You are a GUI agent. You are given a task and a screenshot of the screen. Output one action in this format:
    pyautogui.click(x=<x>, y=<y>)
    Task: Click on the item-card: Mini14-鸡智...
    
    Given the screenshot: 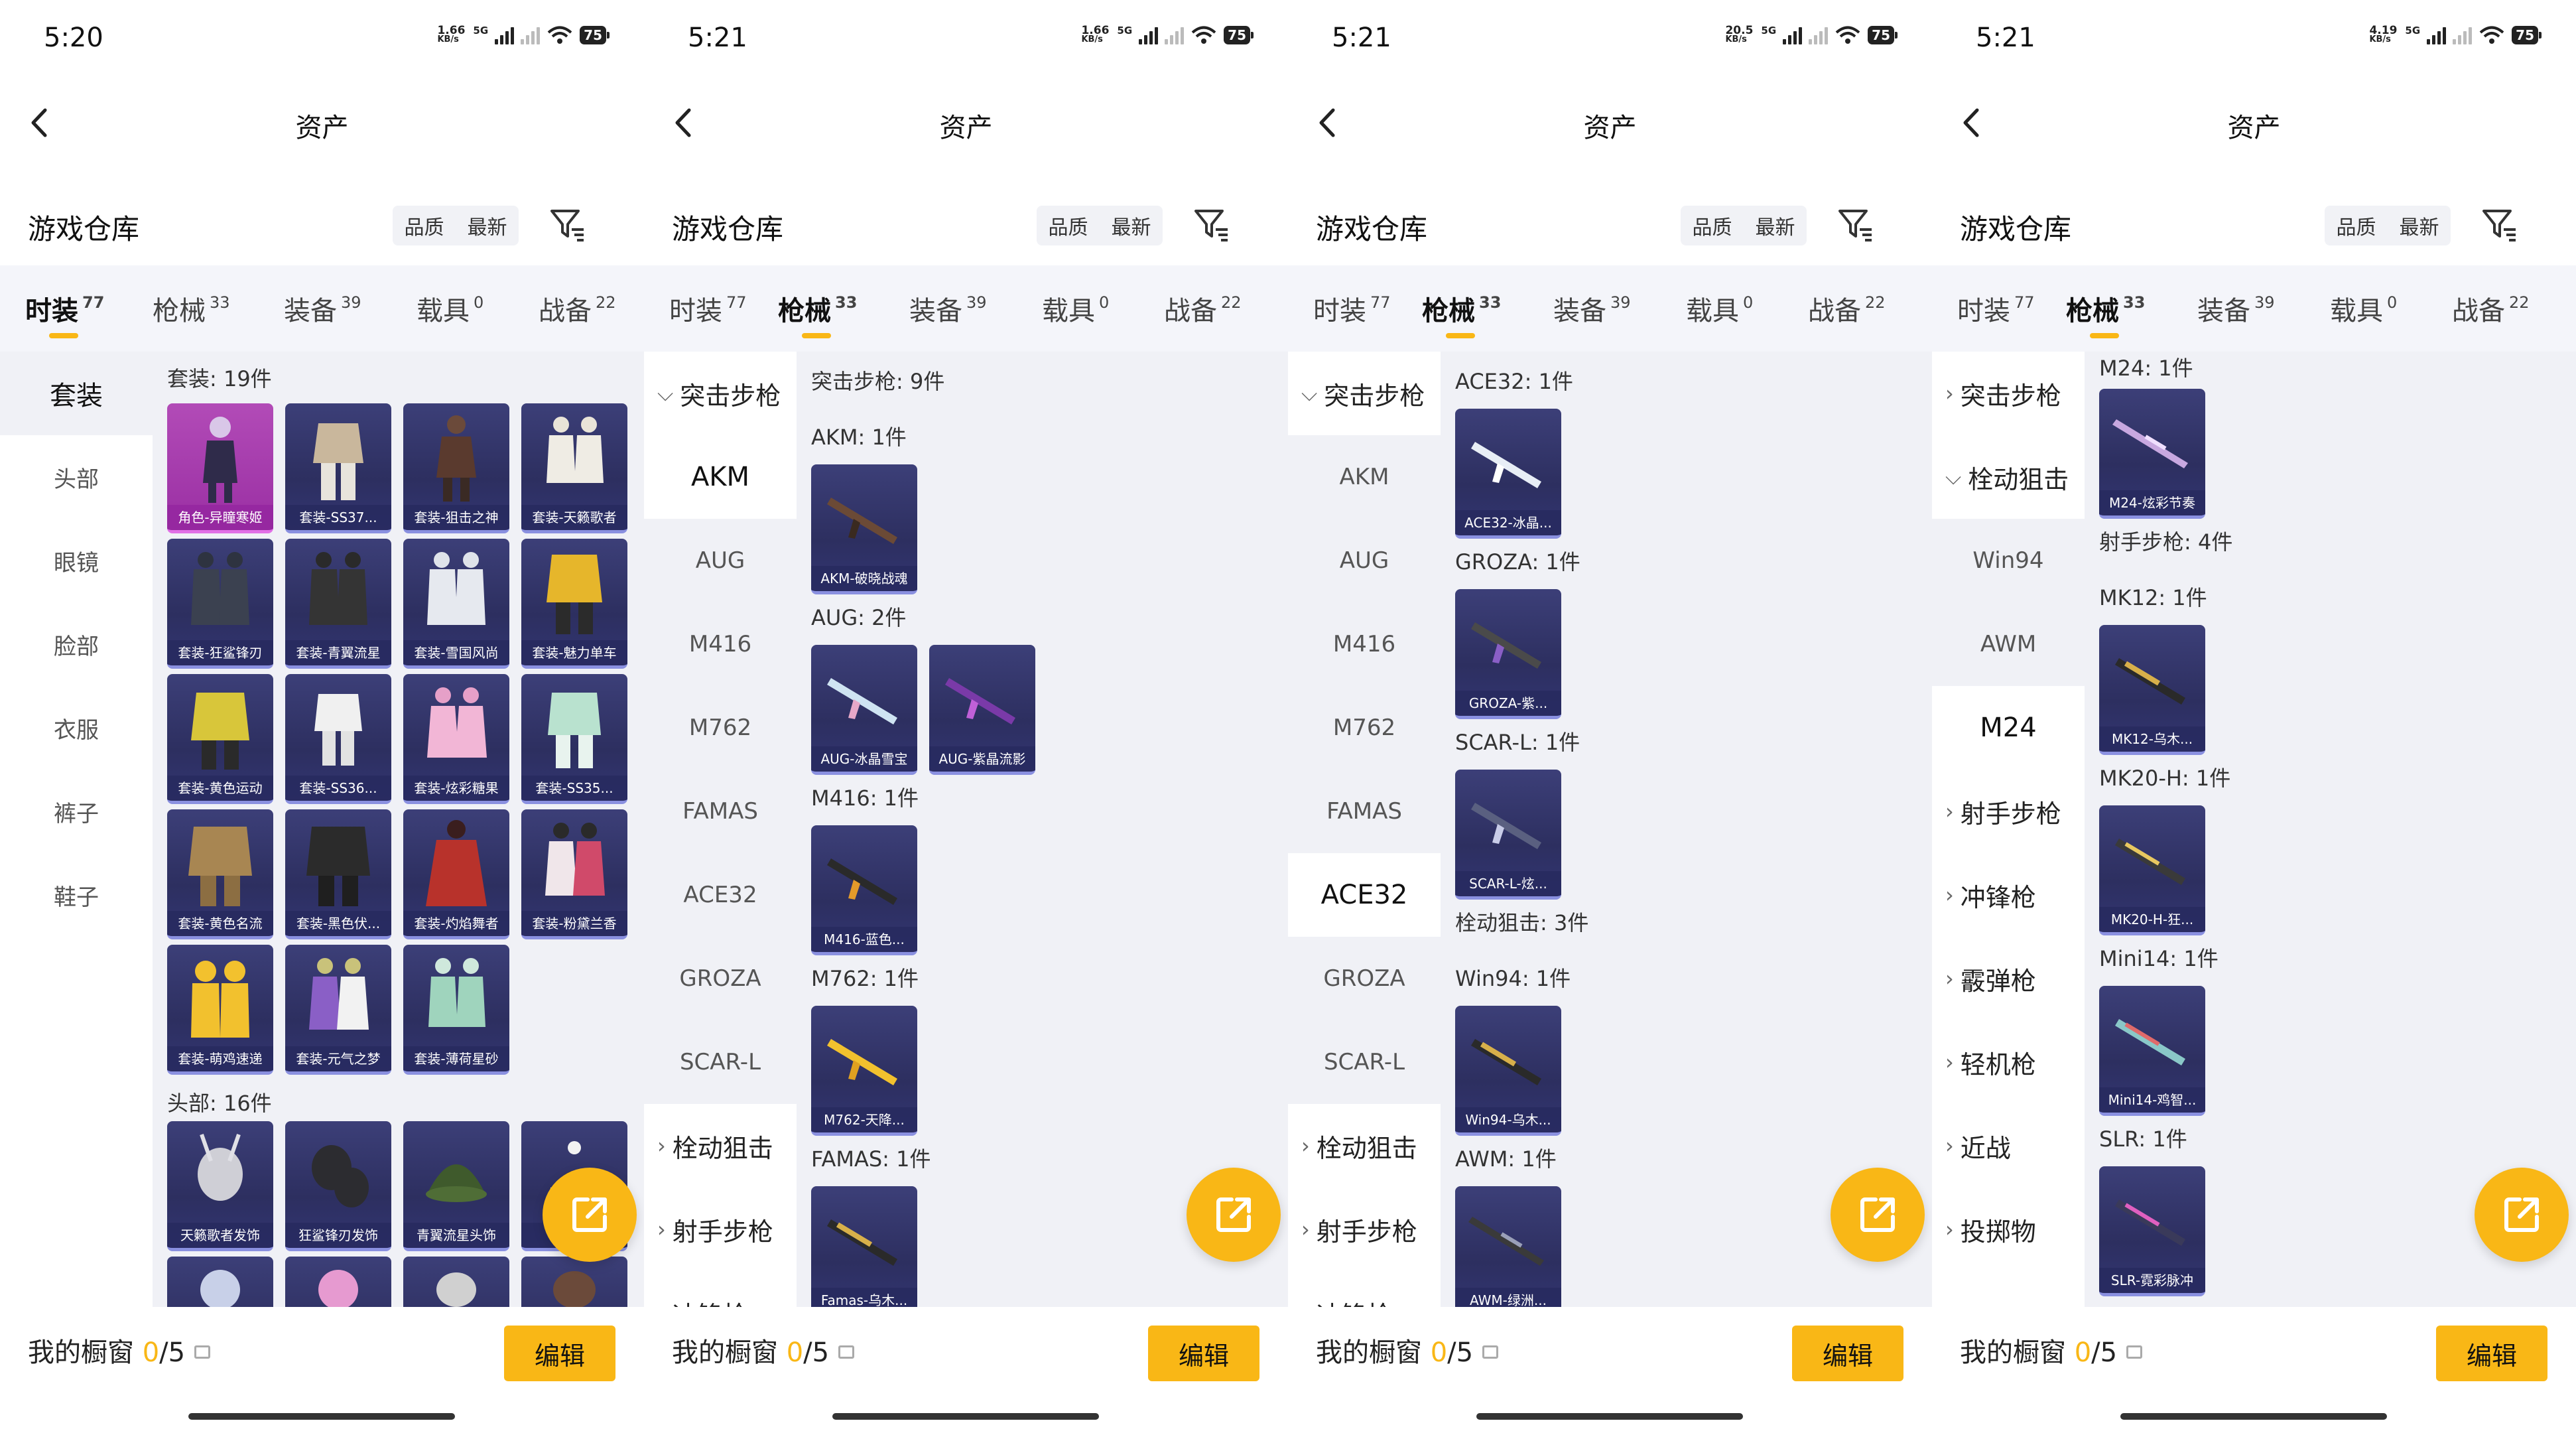 What is the action you would take?
    pyautogui.click(x=2152, y=1051)
    